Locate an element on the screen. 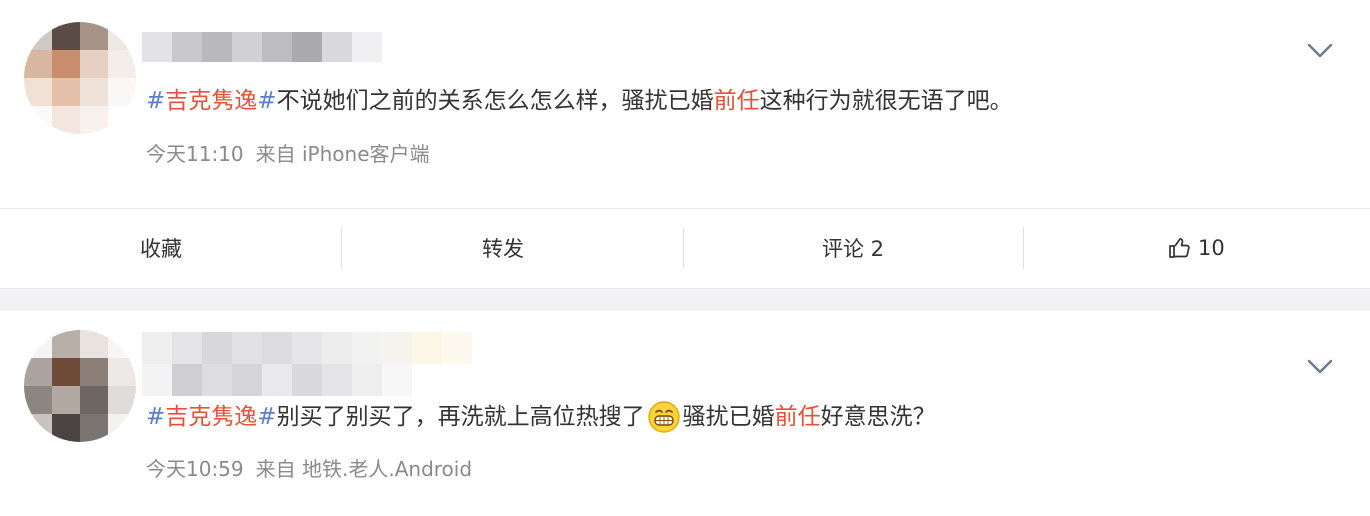  feed-separator is located at coordinates (685, 299).